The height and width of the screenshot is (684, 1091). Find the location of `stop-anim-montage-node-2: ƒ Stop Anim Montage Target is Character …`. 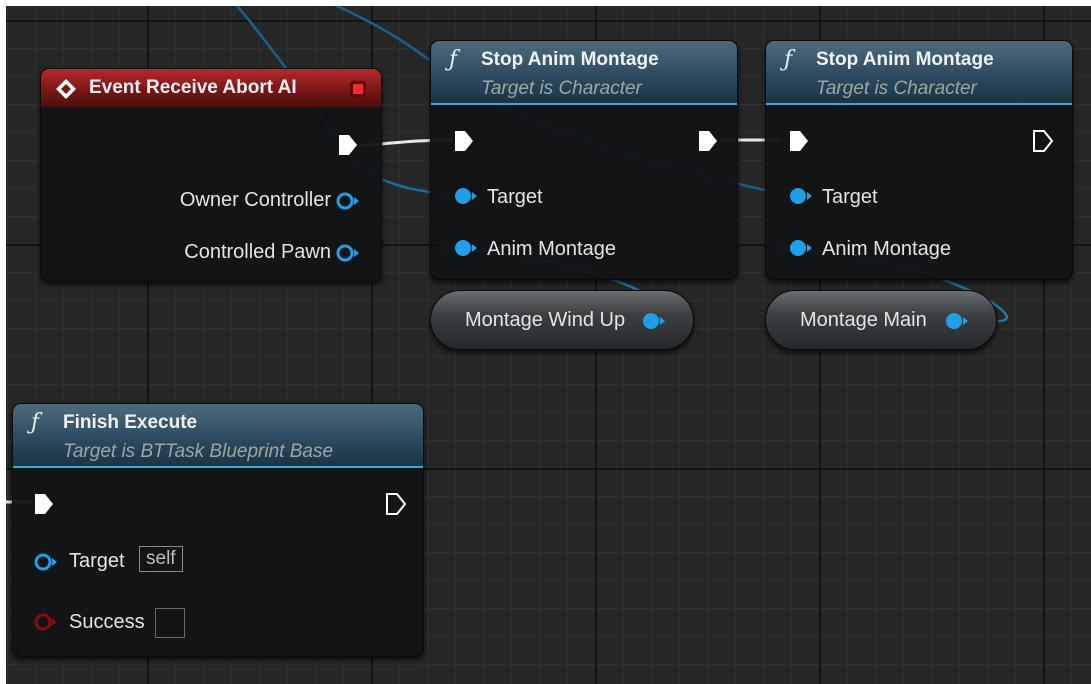

stop-anim-montage-node-2: ƒ Stop Anim Montage Target is Character … is located at coordinates (919, 160).